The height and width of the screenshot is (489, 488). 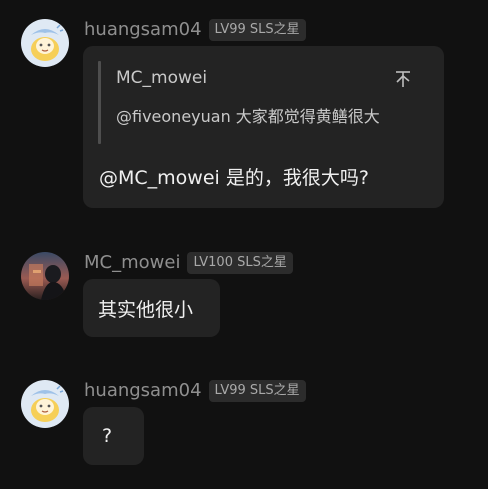 I want to click on message-text: 其实他很小, so click(x=146, y=309).